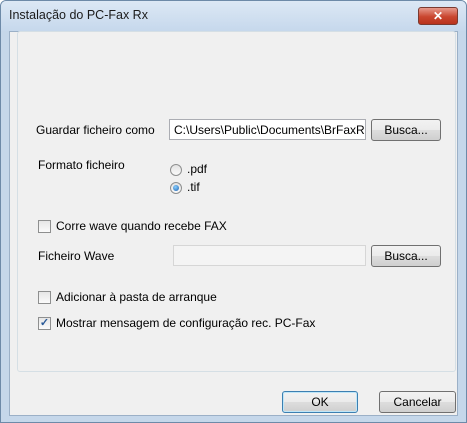  I want to click on show-setup-message-checkbox: ✓, so click(44, 323).